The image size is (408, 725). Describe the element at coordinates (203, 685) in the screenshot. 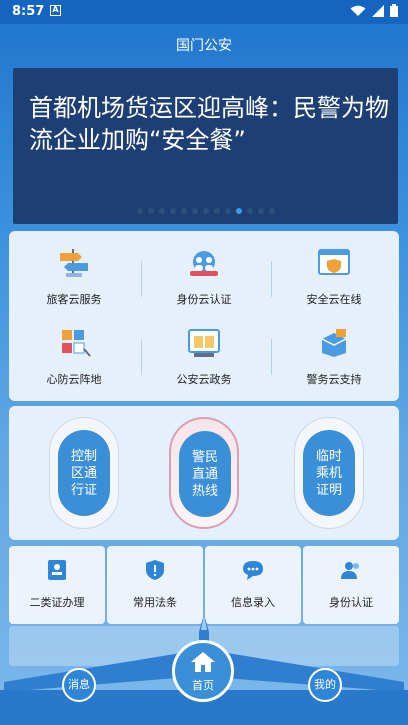

I see `home-label: 首页` at that location.